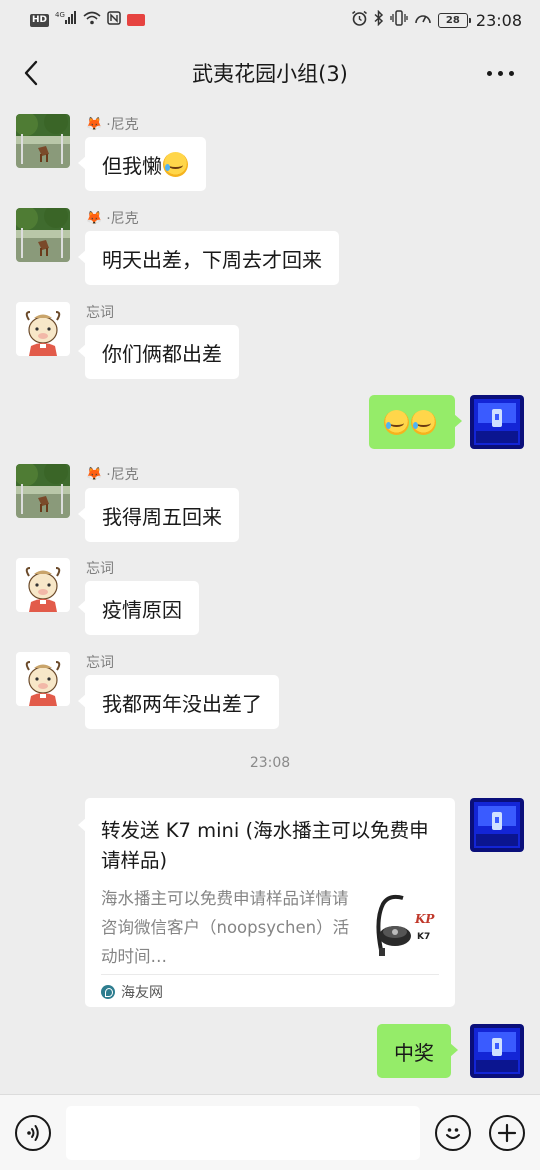 The image size is (540, 1170). Describe the element at coordinates (265, 845) in the screenshot. I see `card-title: 转发送 K7 mini (海水播主可以免费申请样品)` at that location.